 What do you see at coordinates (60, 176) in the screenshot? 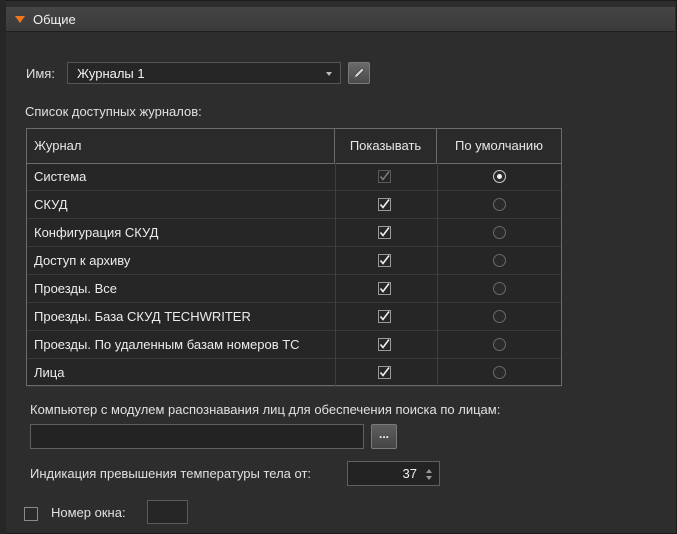
I see `journal-name: Система` at bounding box center [60, 176].